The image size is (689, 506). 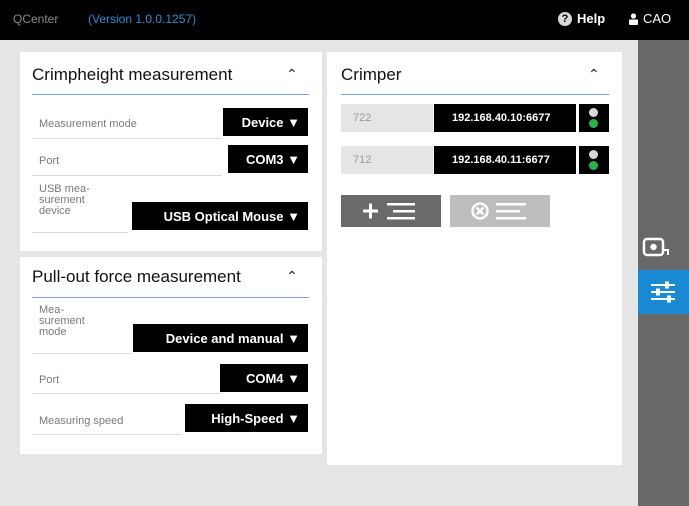 What do you see at coordinates (371, 74) in the screenshot?
I see `panel-title: Crimper` at bounding box center [371, 74].